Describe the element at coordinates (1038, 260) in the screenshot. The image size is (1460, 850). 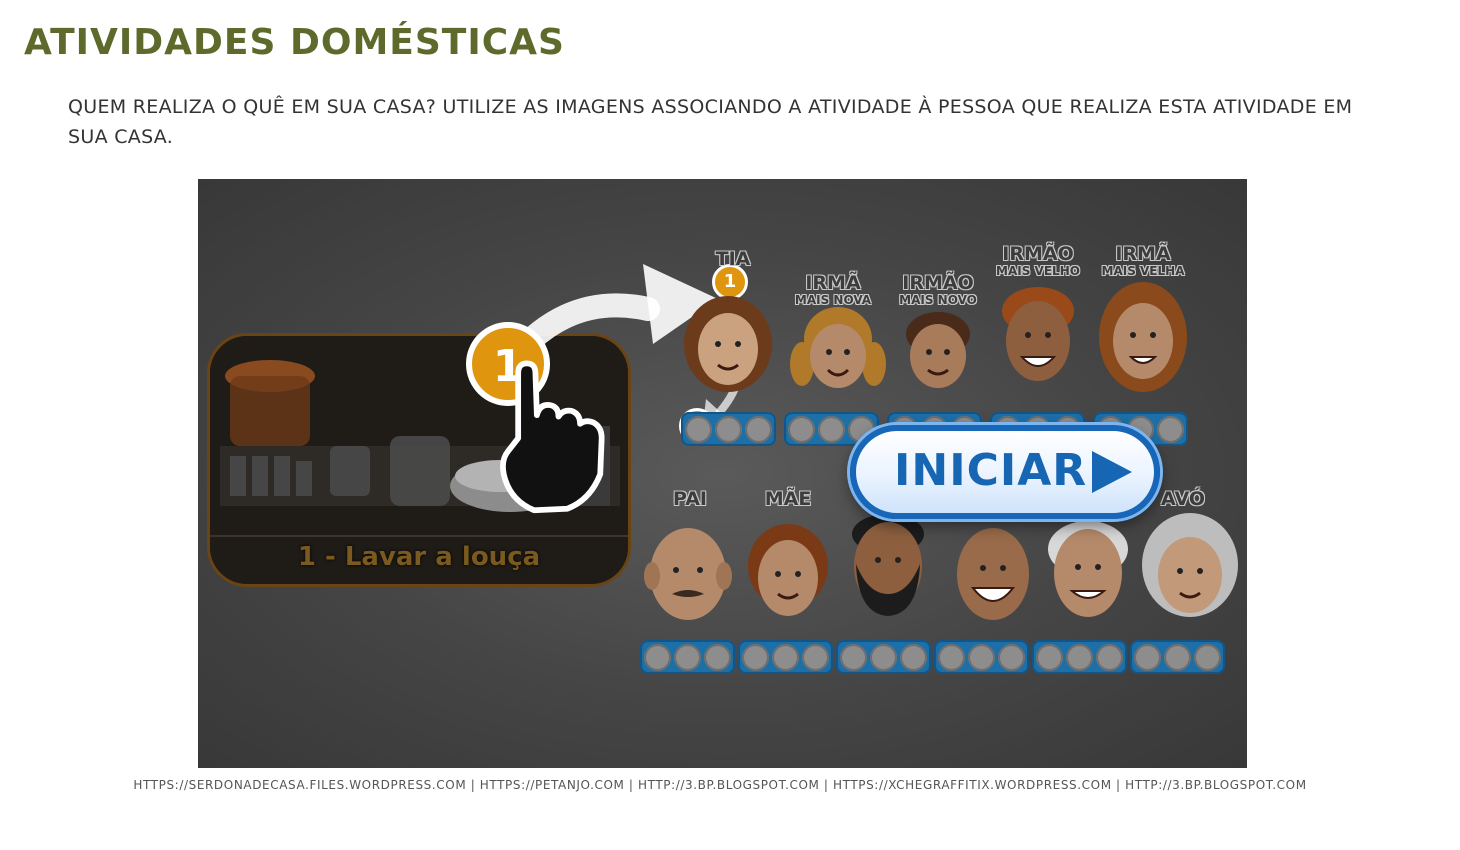
I see `member-name-irmao-mais-velho: IRMÃO MAIS VELHO` at that location.